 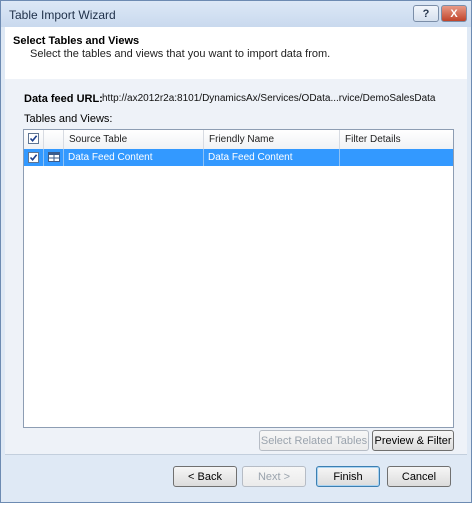 I want to click on title-bar: Table Import Wizard ? X, so click(x=236, y=14).